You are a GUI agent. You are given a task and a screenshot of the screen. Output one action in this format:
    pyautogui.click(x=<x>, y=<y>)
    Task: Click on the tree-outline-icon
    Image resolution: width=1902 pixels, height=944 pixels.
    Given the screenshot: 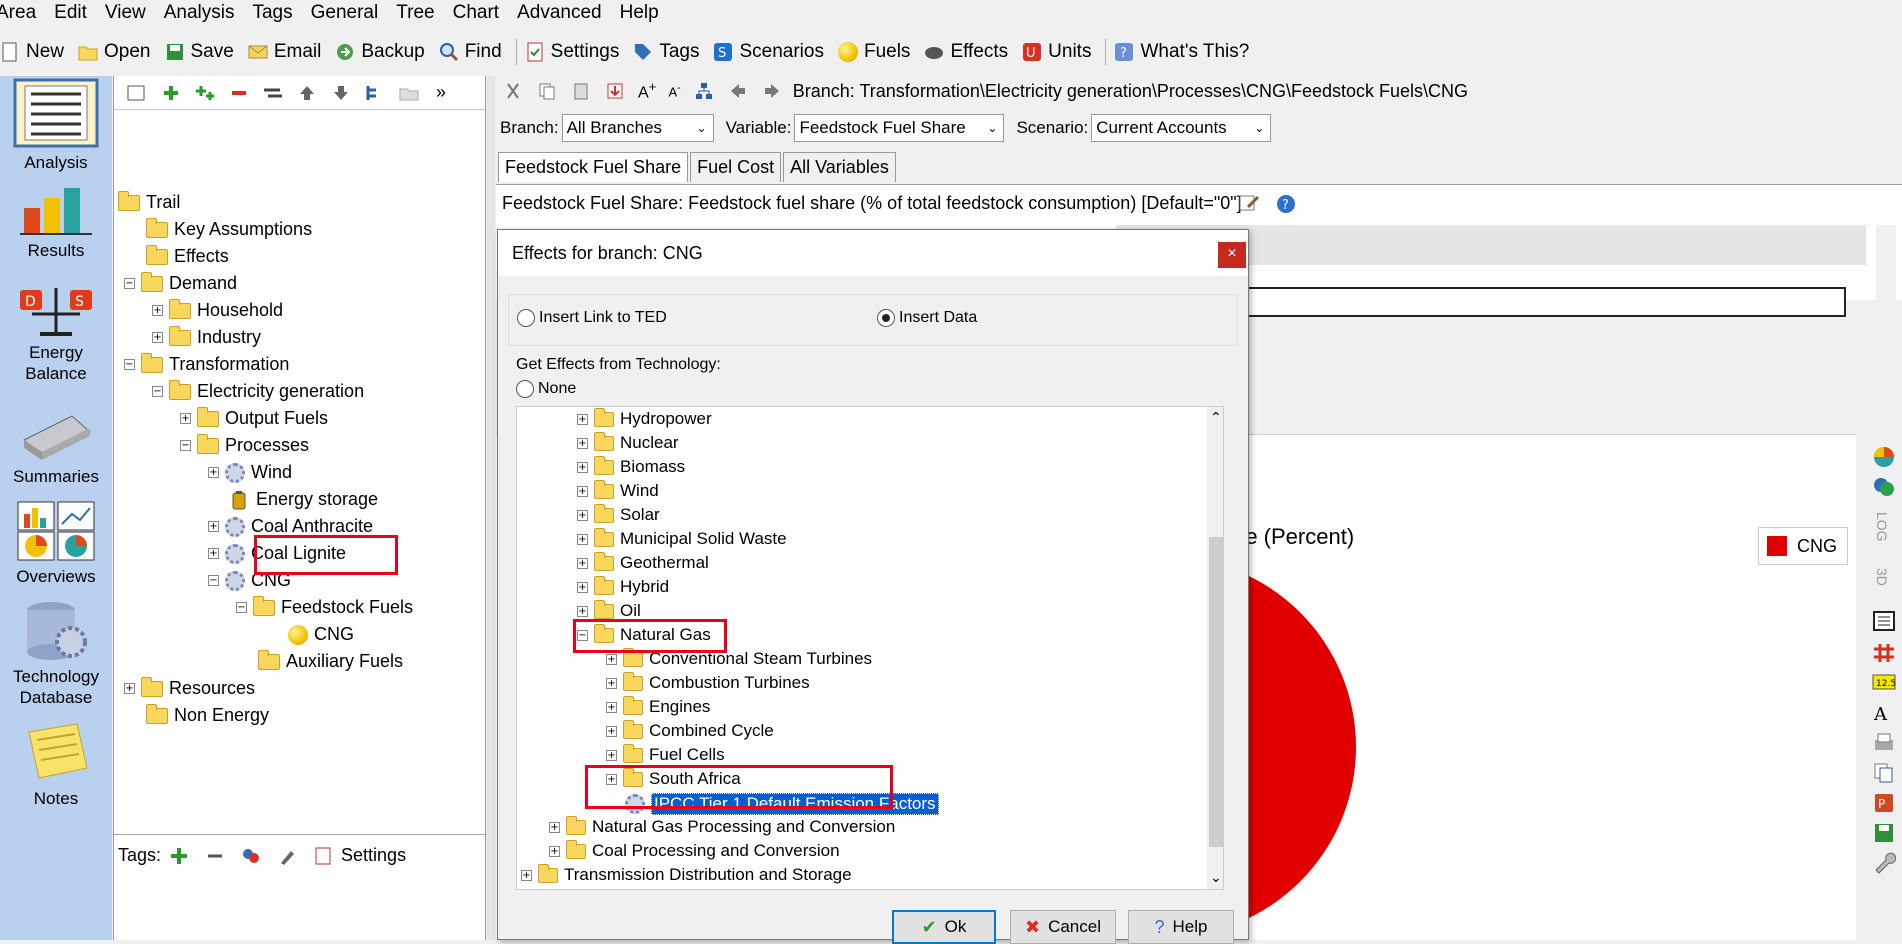 What is the action you would take?
    pyautogui.click(x=375, y=93)
    